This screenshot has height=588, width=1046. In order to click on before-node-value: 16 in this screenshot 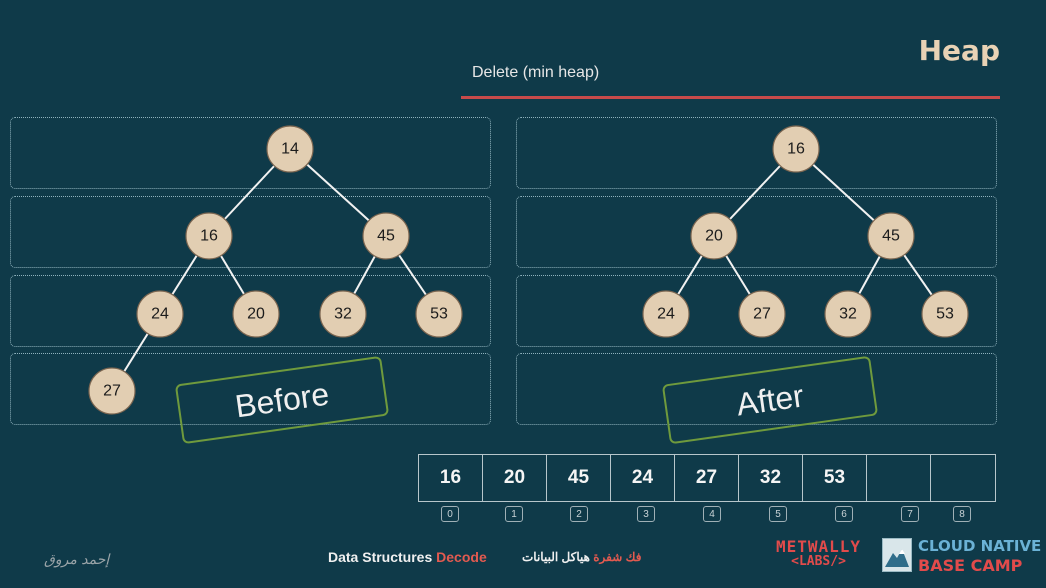, I will do `click(209, 236)`.